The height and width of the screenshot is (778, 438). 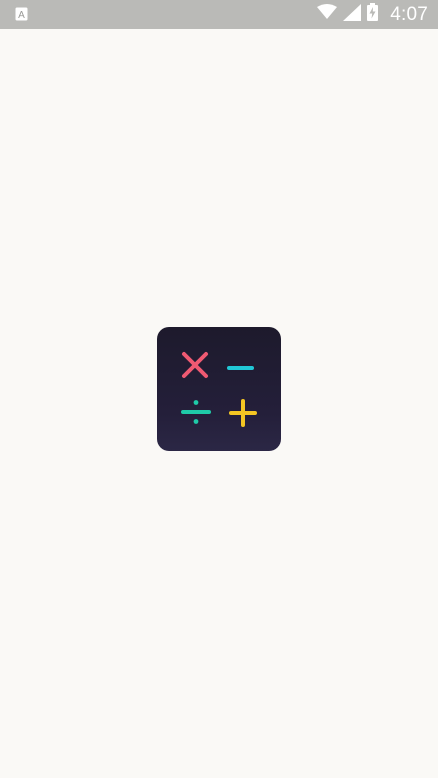 I want to click on wifi-icon, so click(x=327, y=14).